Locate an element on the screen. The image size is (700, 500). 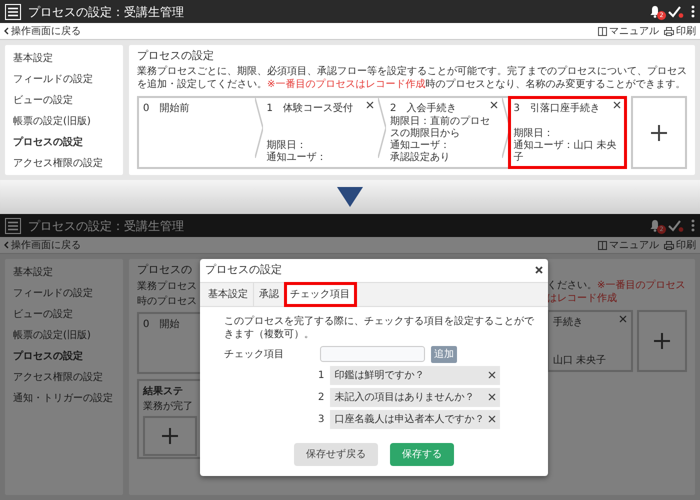
description-text: ください。※一番目のプロセスはレコード作成 is located at coordinates (616, 292).